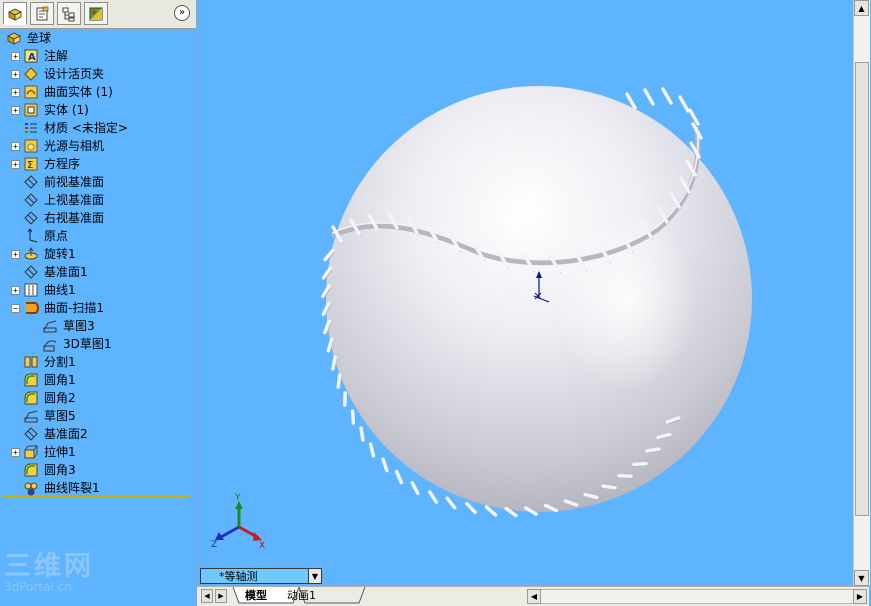 Image resolution: width=871 pixels, height=606 pixels. I want to click on display-icon, so click(96, 14).